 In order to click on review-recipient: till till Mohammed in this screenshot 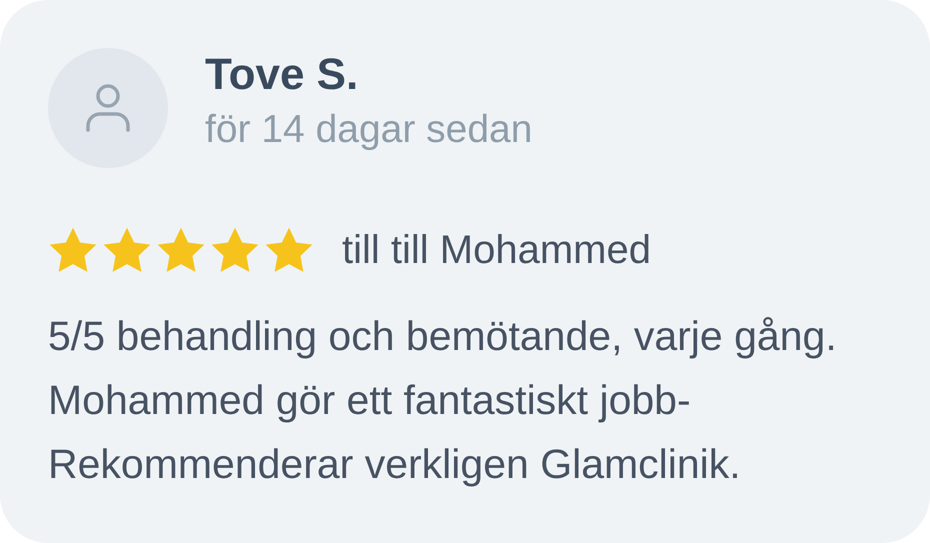, I will do `click(496, 250)`.